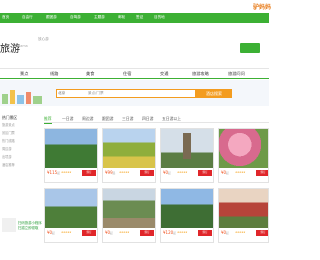 The image size is (320, 260). I want to click on qr-promo-line2: 扫描立即领取, so click(28, 228).